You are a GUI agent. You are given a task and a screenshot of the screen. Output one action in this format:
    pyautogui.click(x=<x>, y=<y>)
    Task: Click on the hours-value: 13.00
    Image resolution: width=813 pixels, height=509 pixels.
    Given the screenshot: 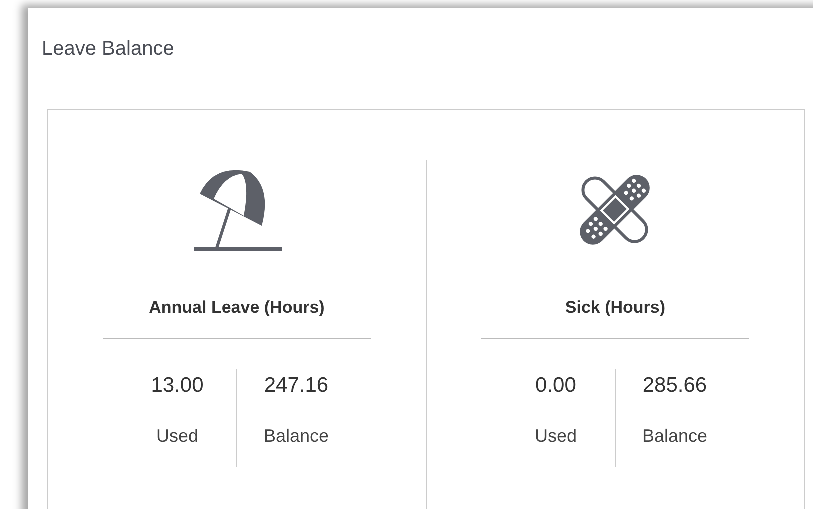 What is the action you would take?
    pyautogui.click(x=177, y=386)
    